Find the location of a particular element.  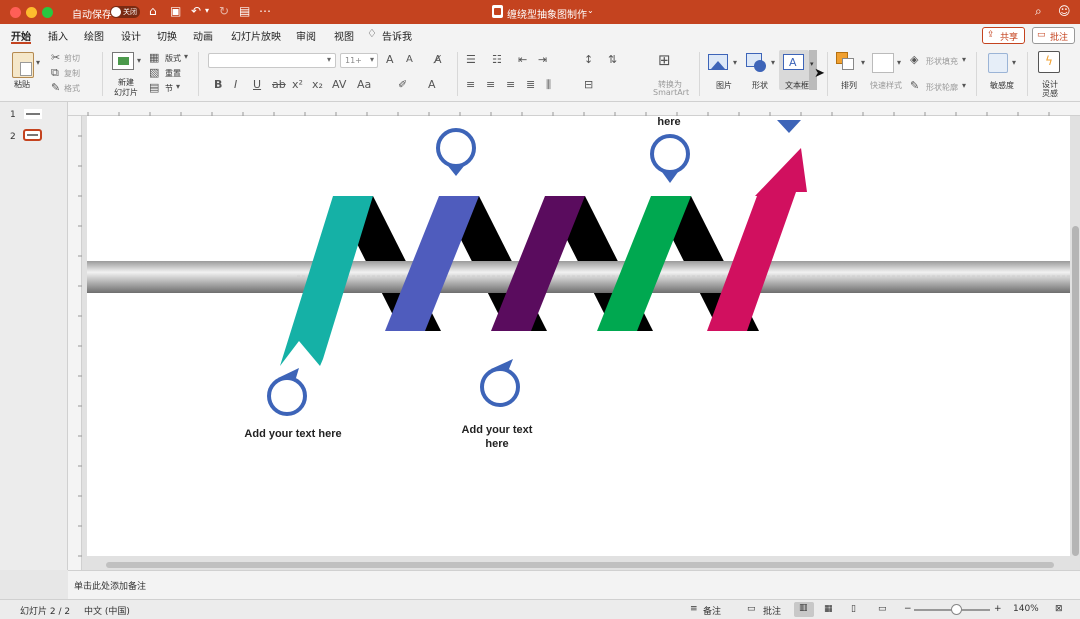

justify-icon: ≣ is located at coordinates (530, 84).